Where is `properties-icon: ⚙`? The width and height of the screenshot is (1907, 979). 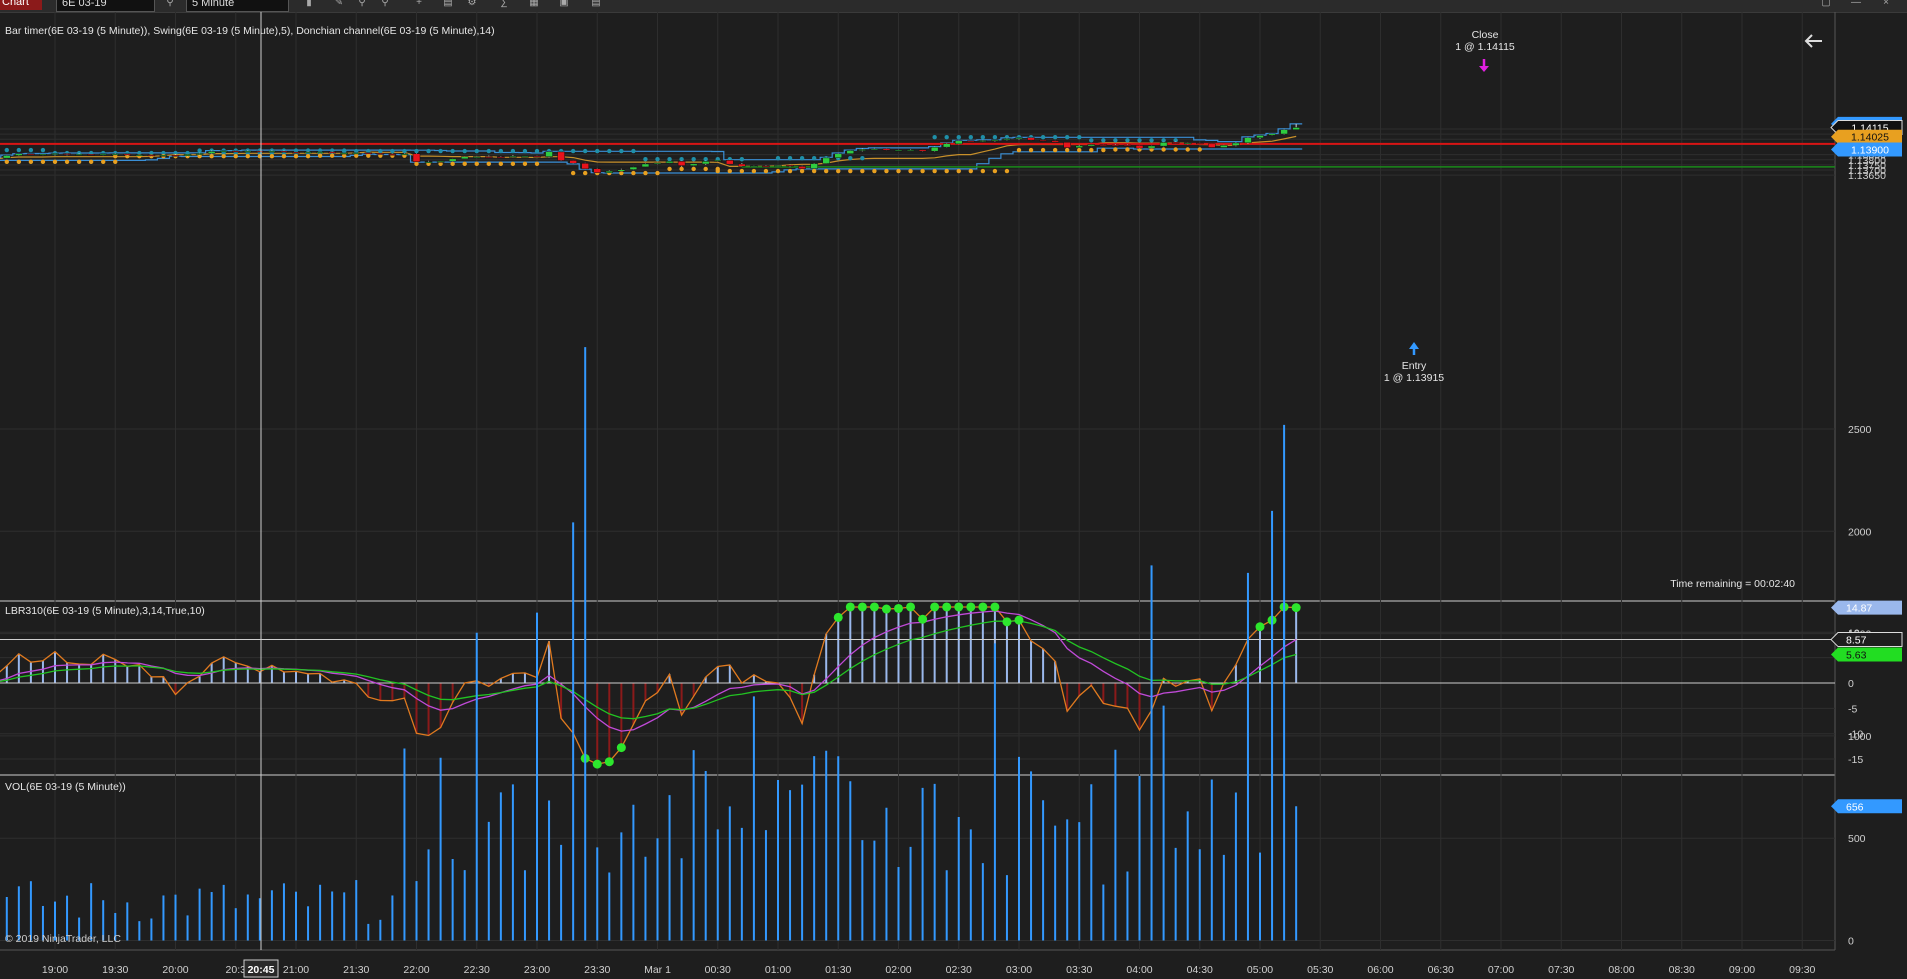 properties-icon: ⚙ is located at coordinates (472, 4).